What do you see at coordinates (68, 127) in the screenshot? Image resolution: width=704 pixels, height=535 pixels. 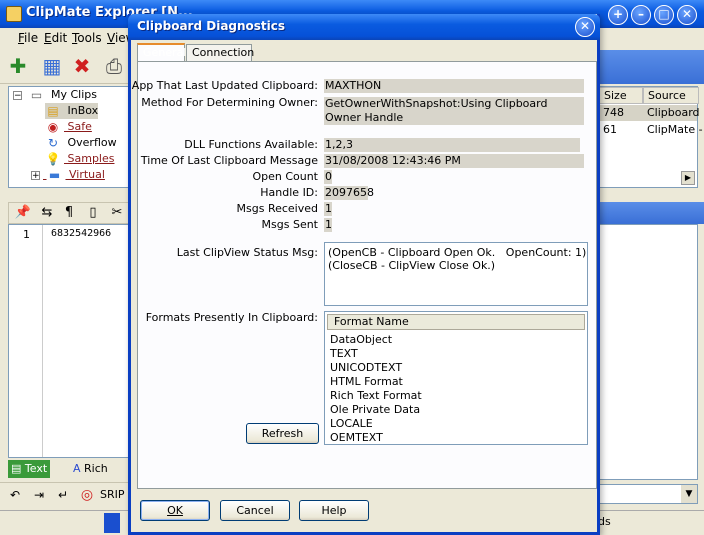 I see `tree-item-safe: ◉ Safe` at bounding box center [68, 127].